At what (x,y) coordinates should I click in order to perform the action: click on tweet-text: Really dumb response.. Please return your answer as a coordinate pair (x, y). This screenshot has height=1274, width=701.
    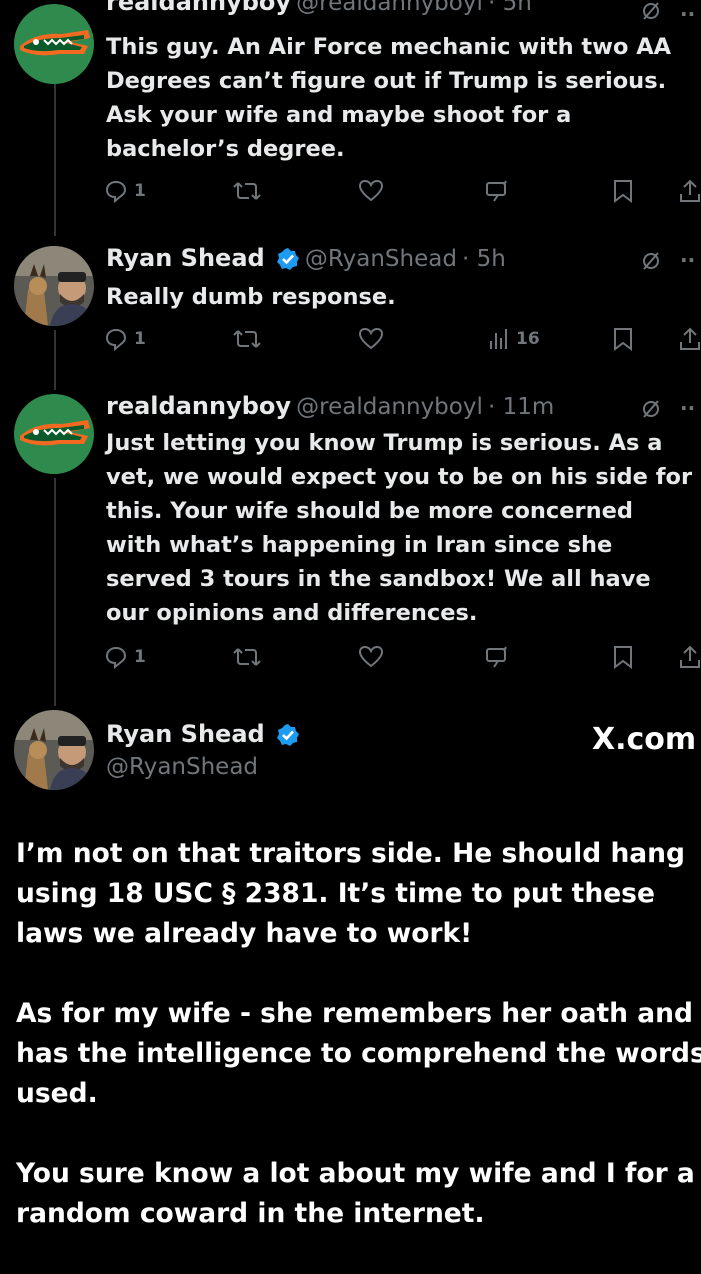
    Looking at the image, I should click on (251, 297).